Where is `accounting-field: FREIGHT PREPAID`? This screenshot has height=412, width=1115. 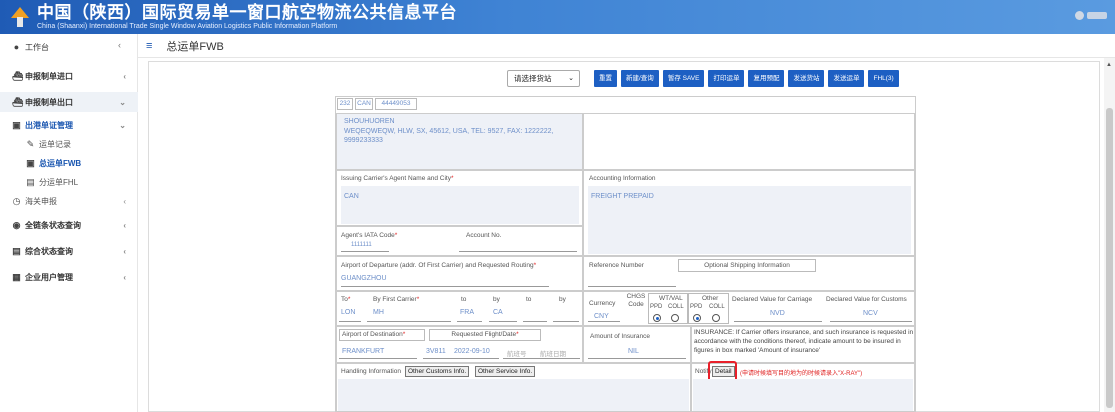 accounting-field: FREIGHT PREPAID is located at coordinates (749, 220).